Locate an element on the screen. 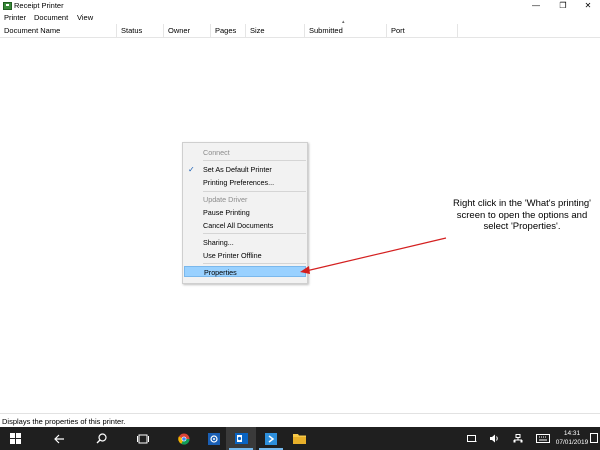  window-title: Receipt Printer is located at coordinates (39, 5).